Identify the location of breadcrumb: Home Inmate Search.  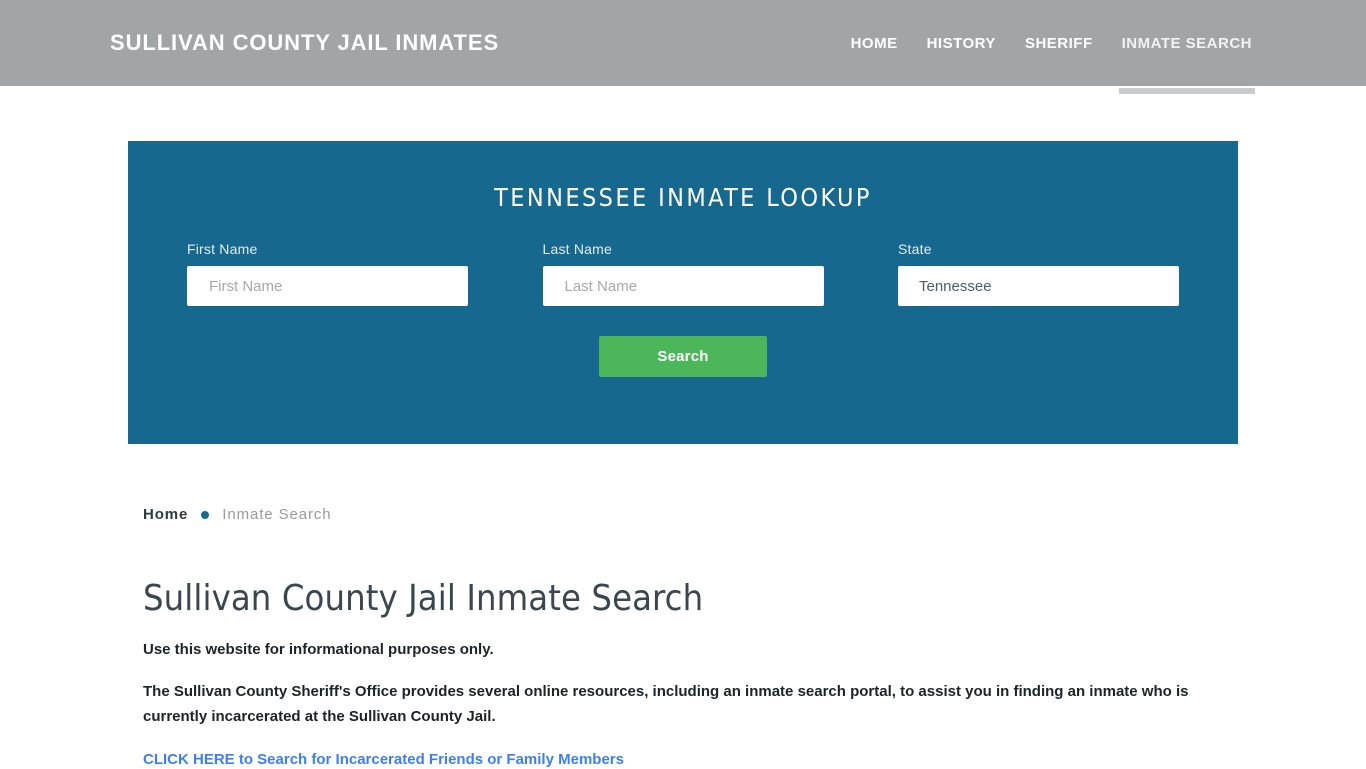
(237, 514).